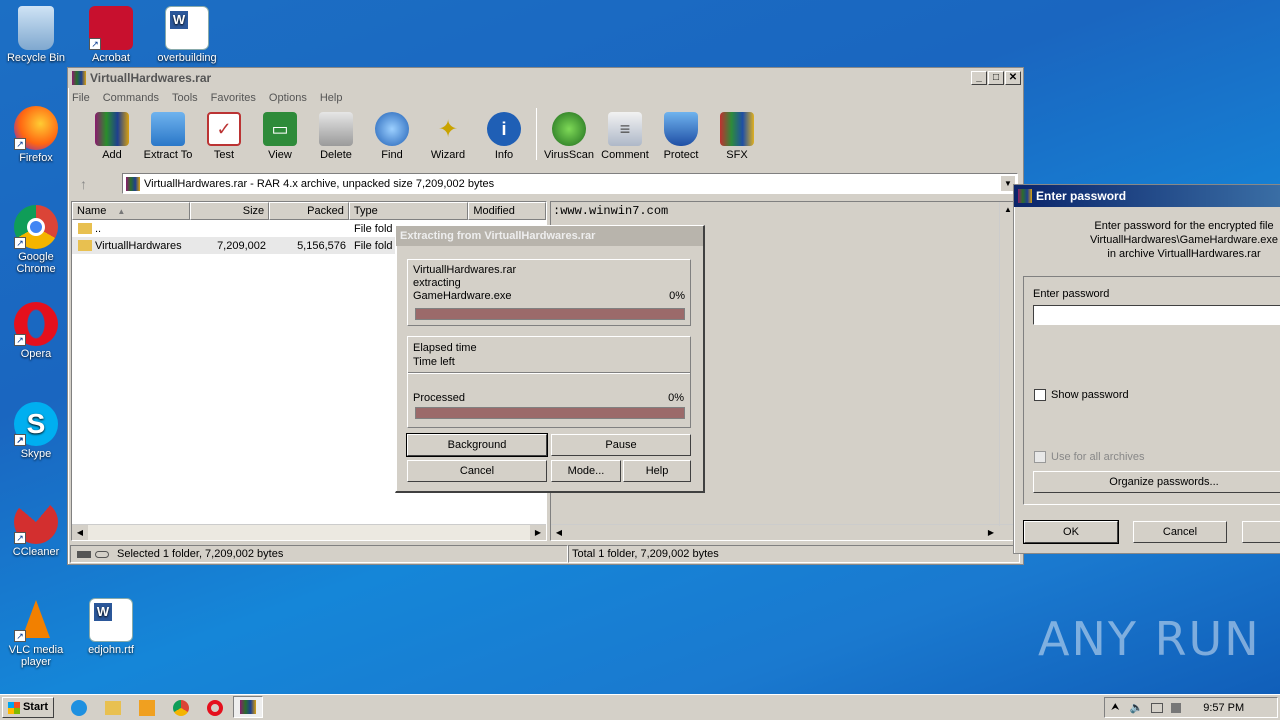 The width and height of the screenshot is (1280, 720). What do you see at coordinates (224, 134) in the screenshot?
I see `test-button: ✓ Test` at bounding box center [224, 134].